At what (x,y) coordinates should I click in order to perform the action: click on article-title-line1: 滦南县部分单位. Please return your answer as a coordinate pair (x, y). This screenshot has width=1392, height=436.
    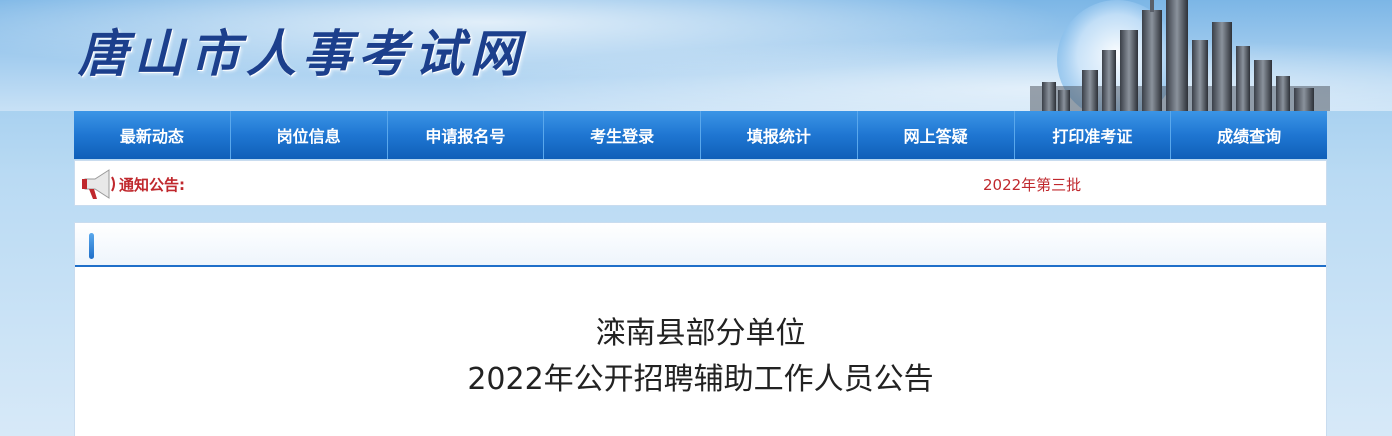
    Looking at the image, I should click on (700, 333).